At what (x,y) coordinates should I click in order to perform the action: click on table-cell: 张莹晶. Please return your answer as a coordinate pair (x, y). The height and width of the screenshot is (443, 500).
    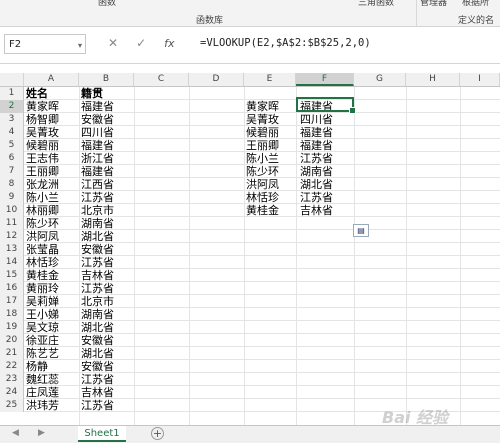
    Looking at the image, I should click on (51, 249).